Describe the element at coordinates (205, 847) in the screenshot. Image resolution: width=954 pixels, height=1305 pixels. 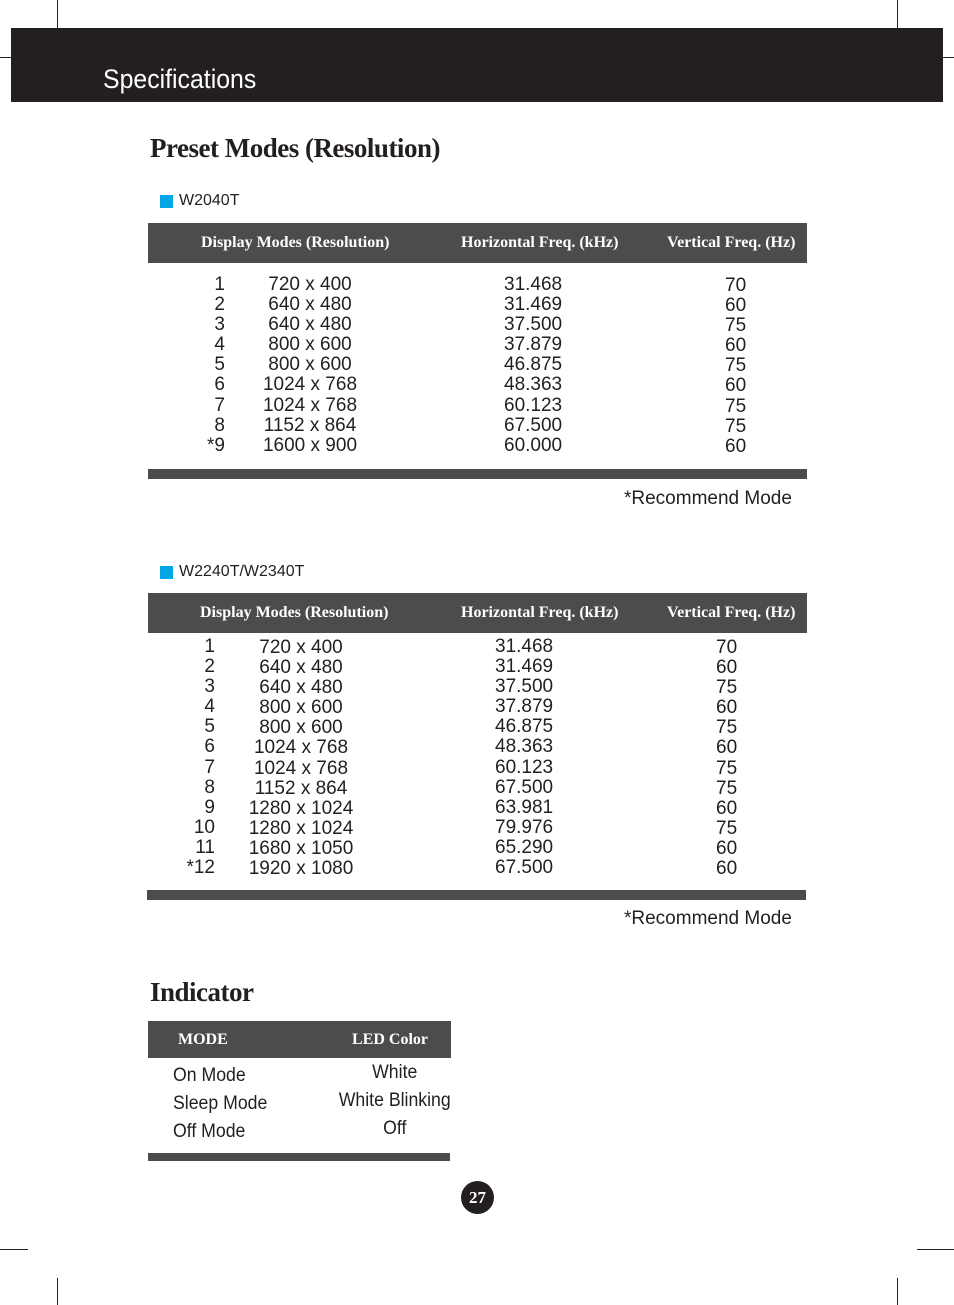
I see `mode-number-cell: 11` at that location.